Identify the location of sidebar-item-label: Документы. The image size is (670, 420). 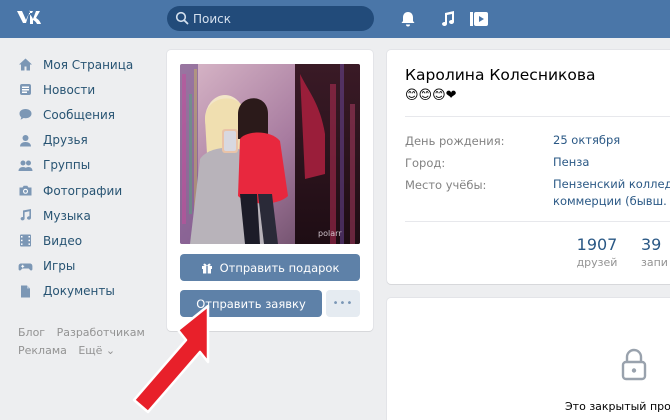
(79, 291).